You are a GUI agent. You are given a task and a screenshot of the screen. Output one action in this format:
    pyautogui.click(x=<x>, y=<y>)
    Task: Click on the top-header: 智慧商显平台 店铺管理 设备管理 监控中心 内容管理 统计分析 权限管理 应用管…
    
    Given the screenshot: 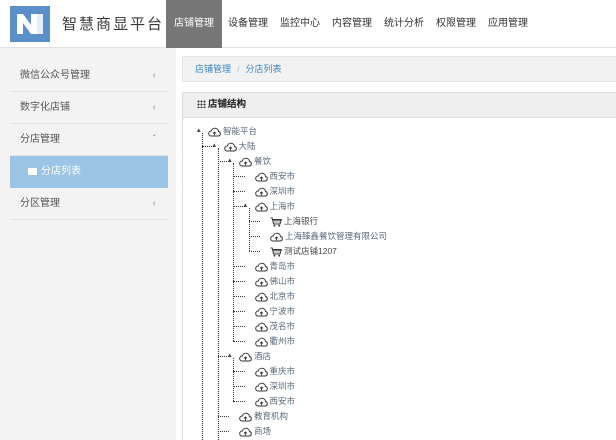 What is the action you would take?
    pyautogui.click(x=308, y=24)
    